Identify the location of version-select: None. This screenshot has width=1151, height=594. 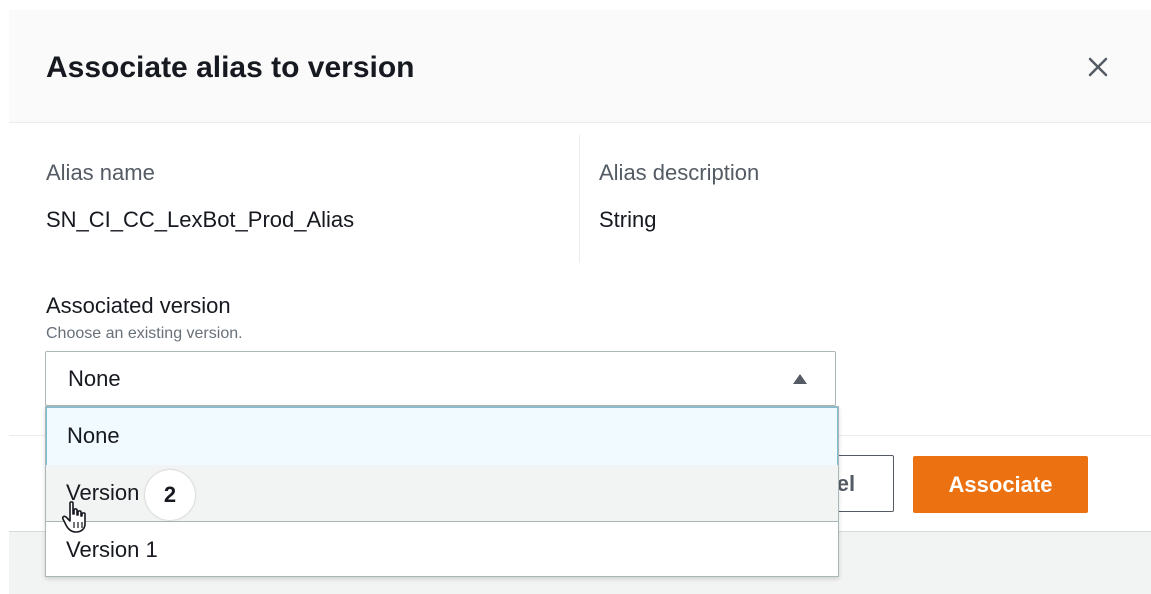
(440, 378).